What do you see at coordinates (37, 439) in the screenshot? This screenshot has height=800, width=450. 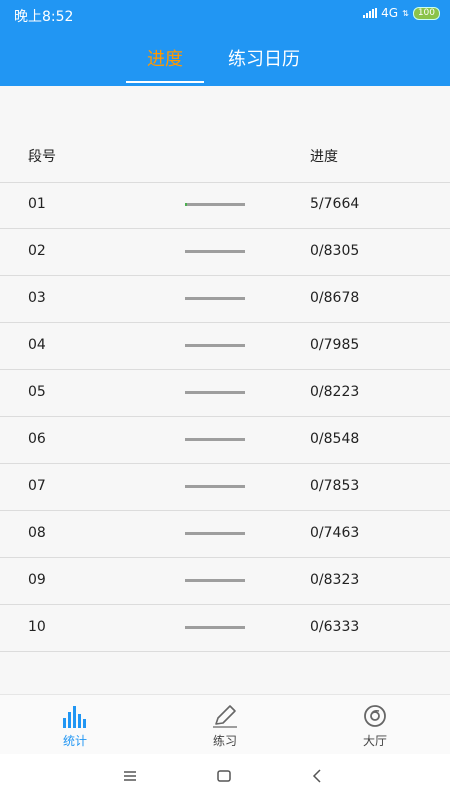 I see `segment-number: 06` at bounding box center [37, 439].